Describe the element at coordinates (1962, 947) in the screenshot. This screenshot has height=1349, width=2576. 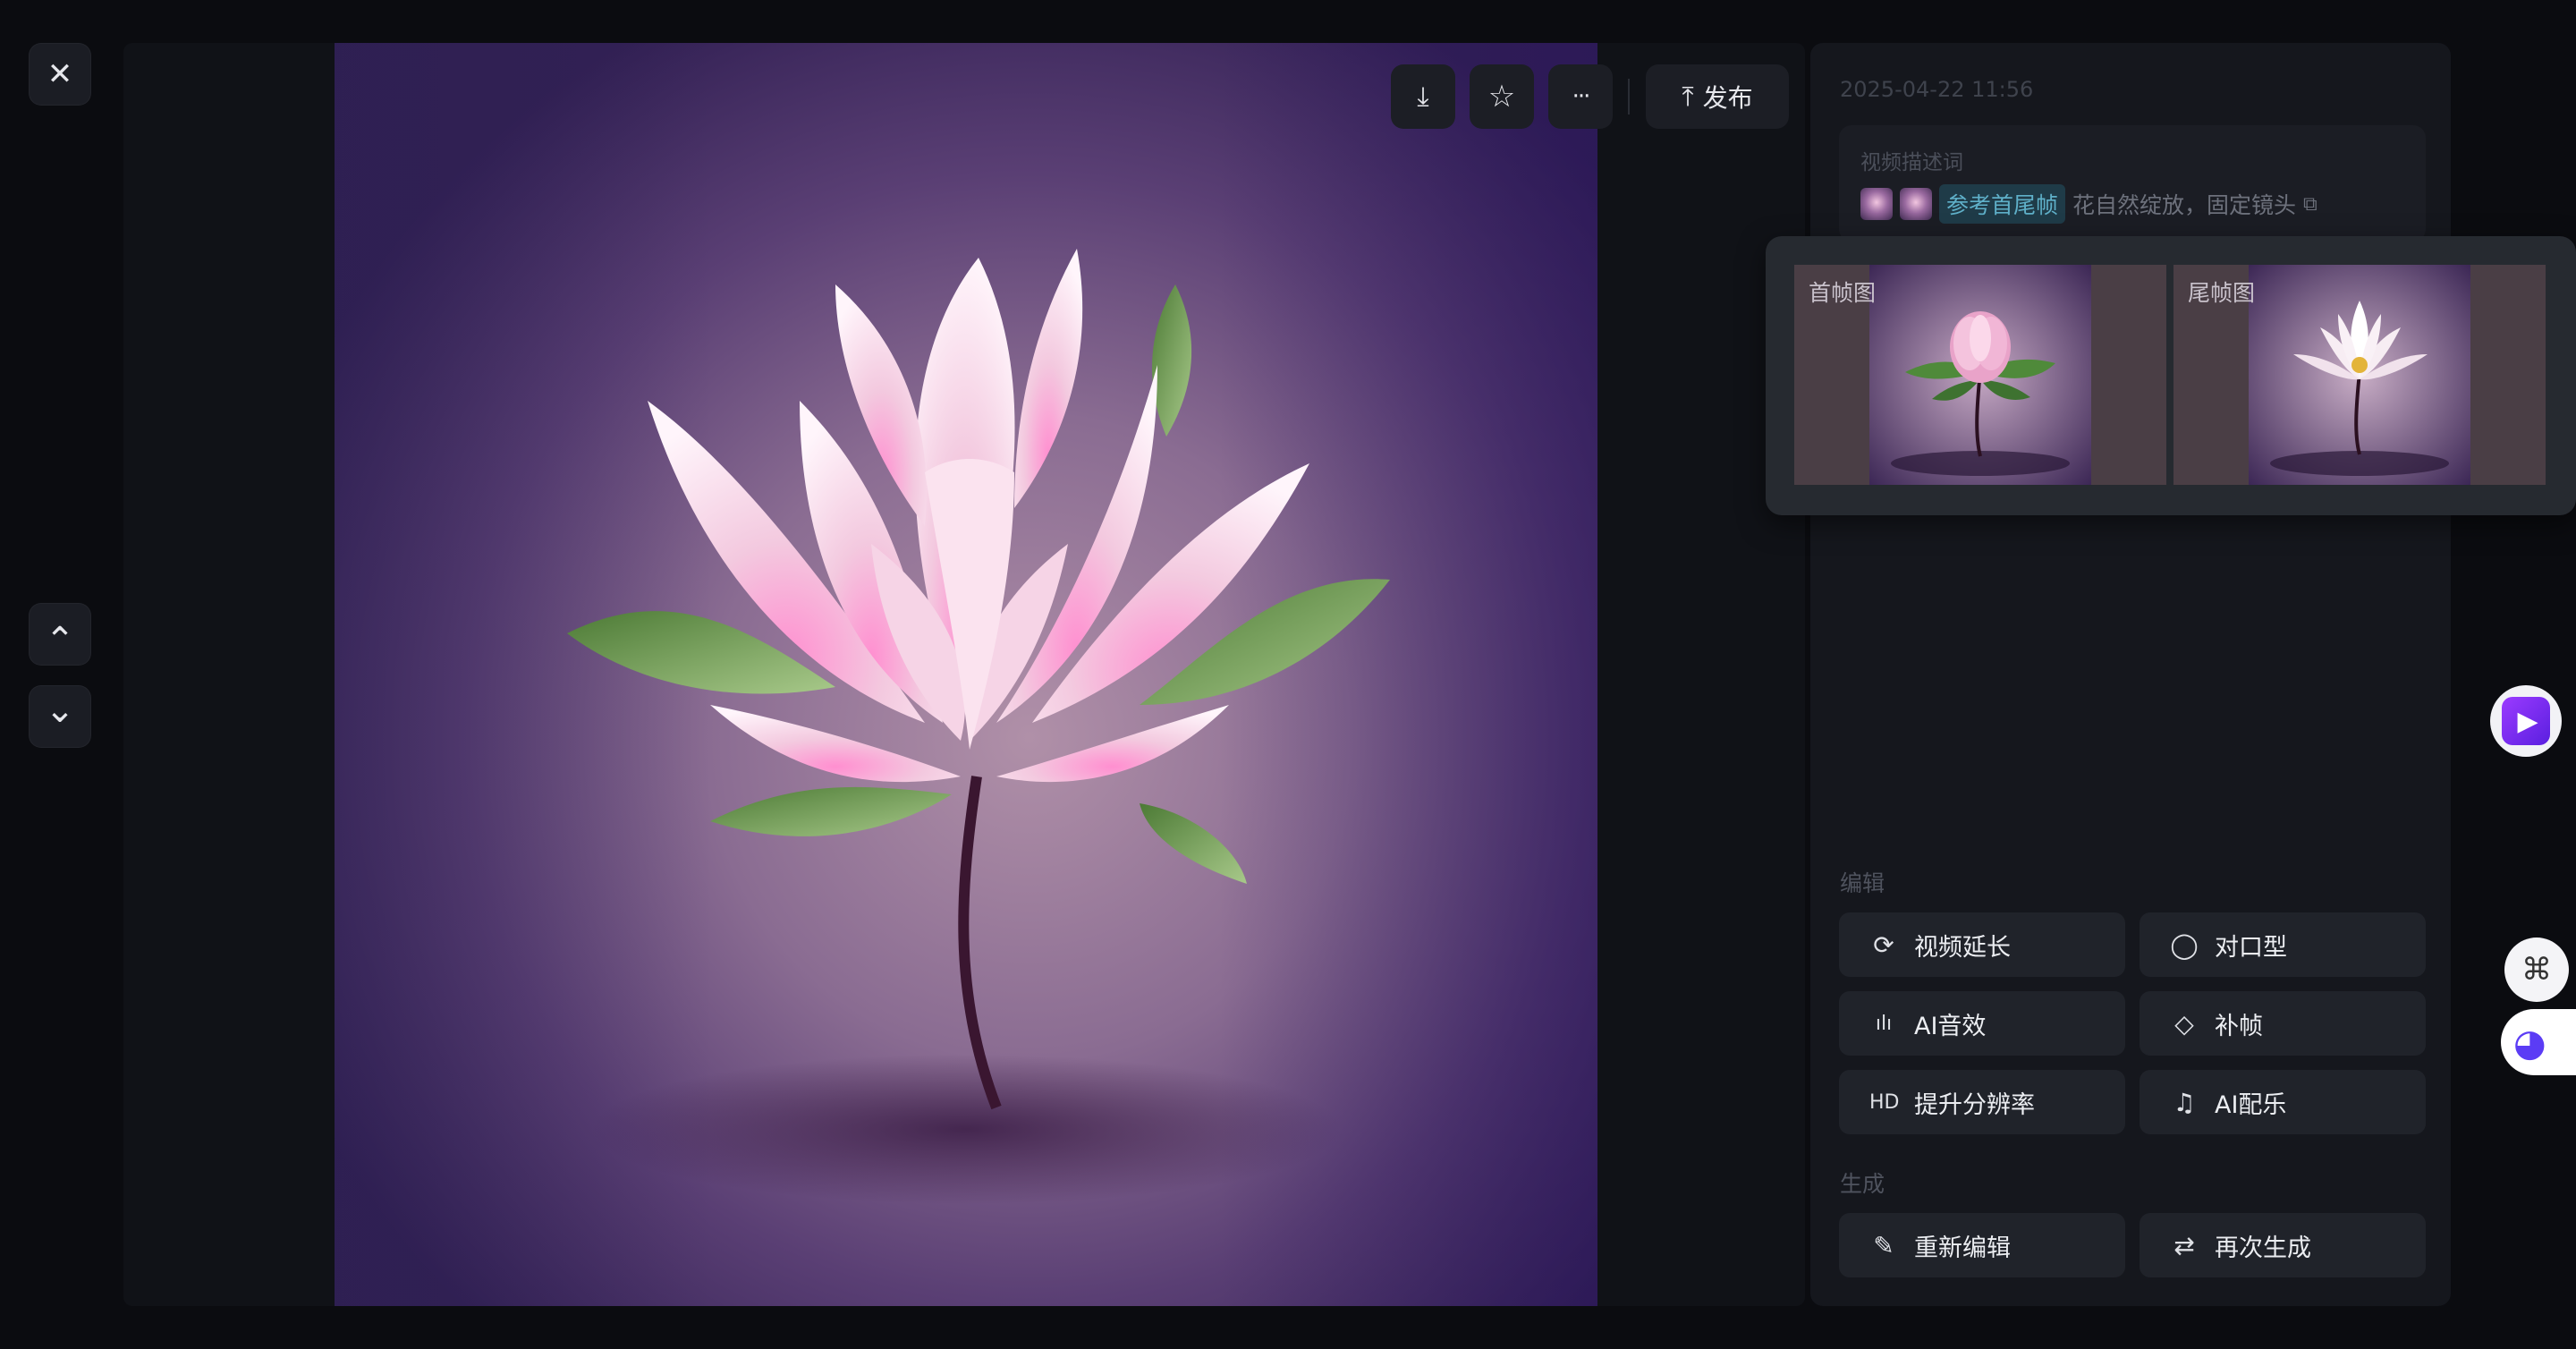
I see `video-extend-label: 视频延长` at that location.